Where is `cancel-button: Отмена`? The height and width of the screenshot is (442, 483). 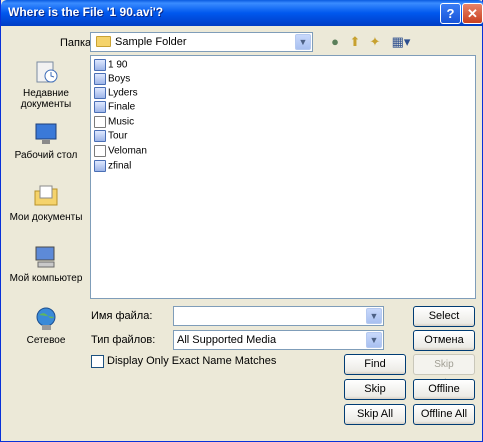
cancel-button: Отмена is located at coordinates (444, 340).